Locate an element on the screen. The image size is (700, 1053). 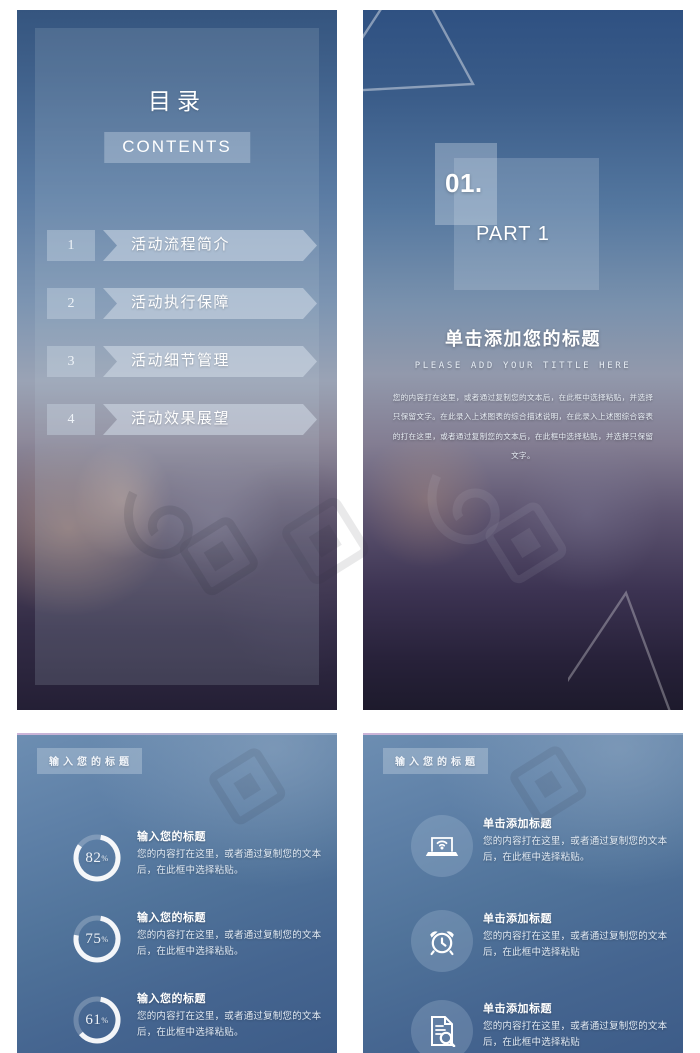
alarm-clock-icon is located at coordinates (442, 943).